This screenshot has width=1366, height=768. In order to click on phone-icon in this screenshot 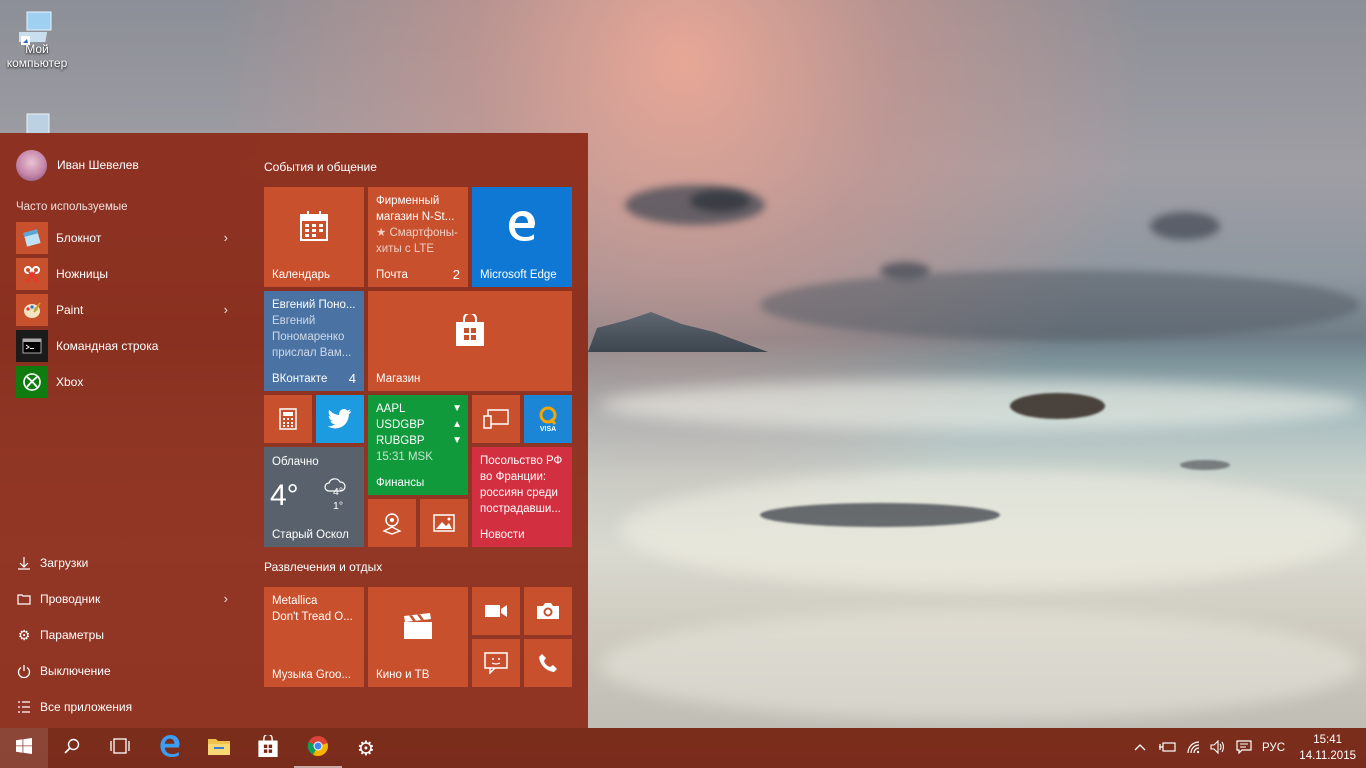, I will do `click(548, 663)`.